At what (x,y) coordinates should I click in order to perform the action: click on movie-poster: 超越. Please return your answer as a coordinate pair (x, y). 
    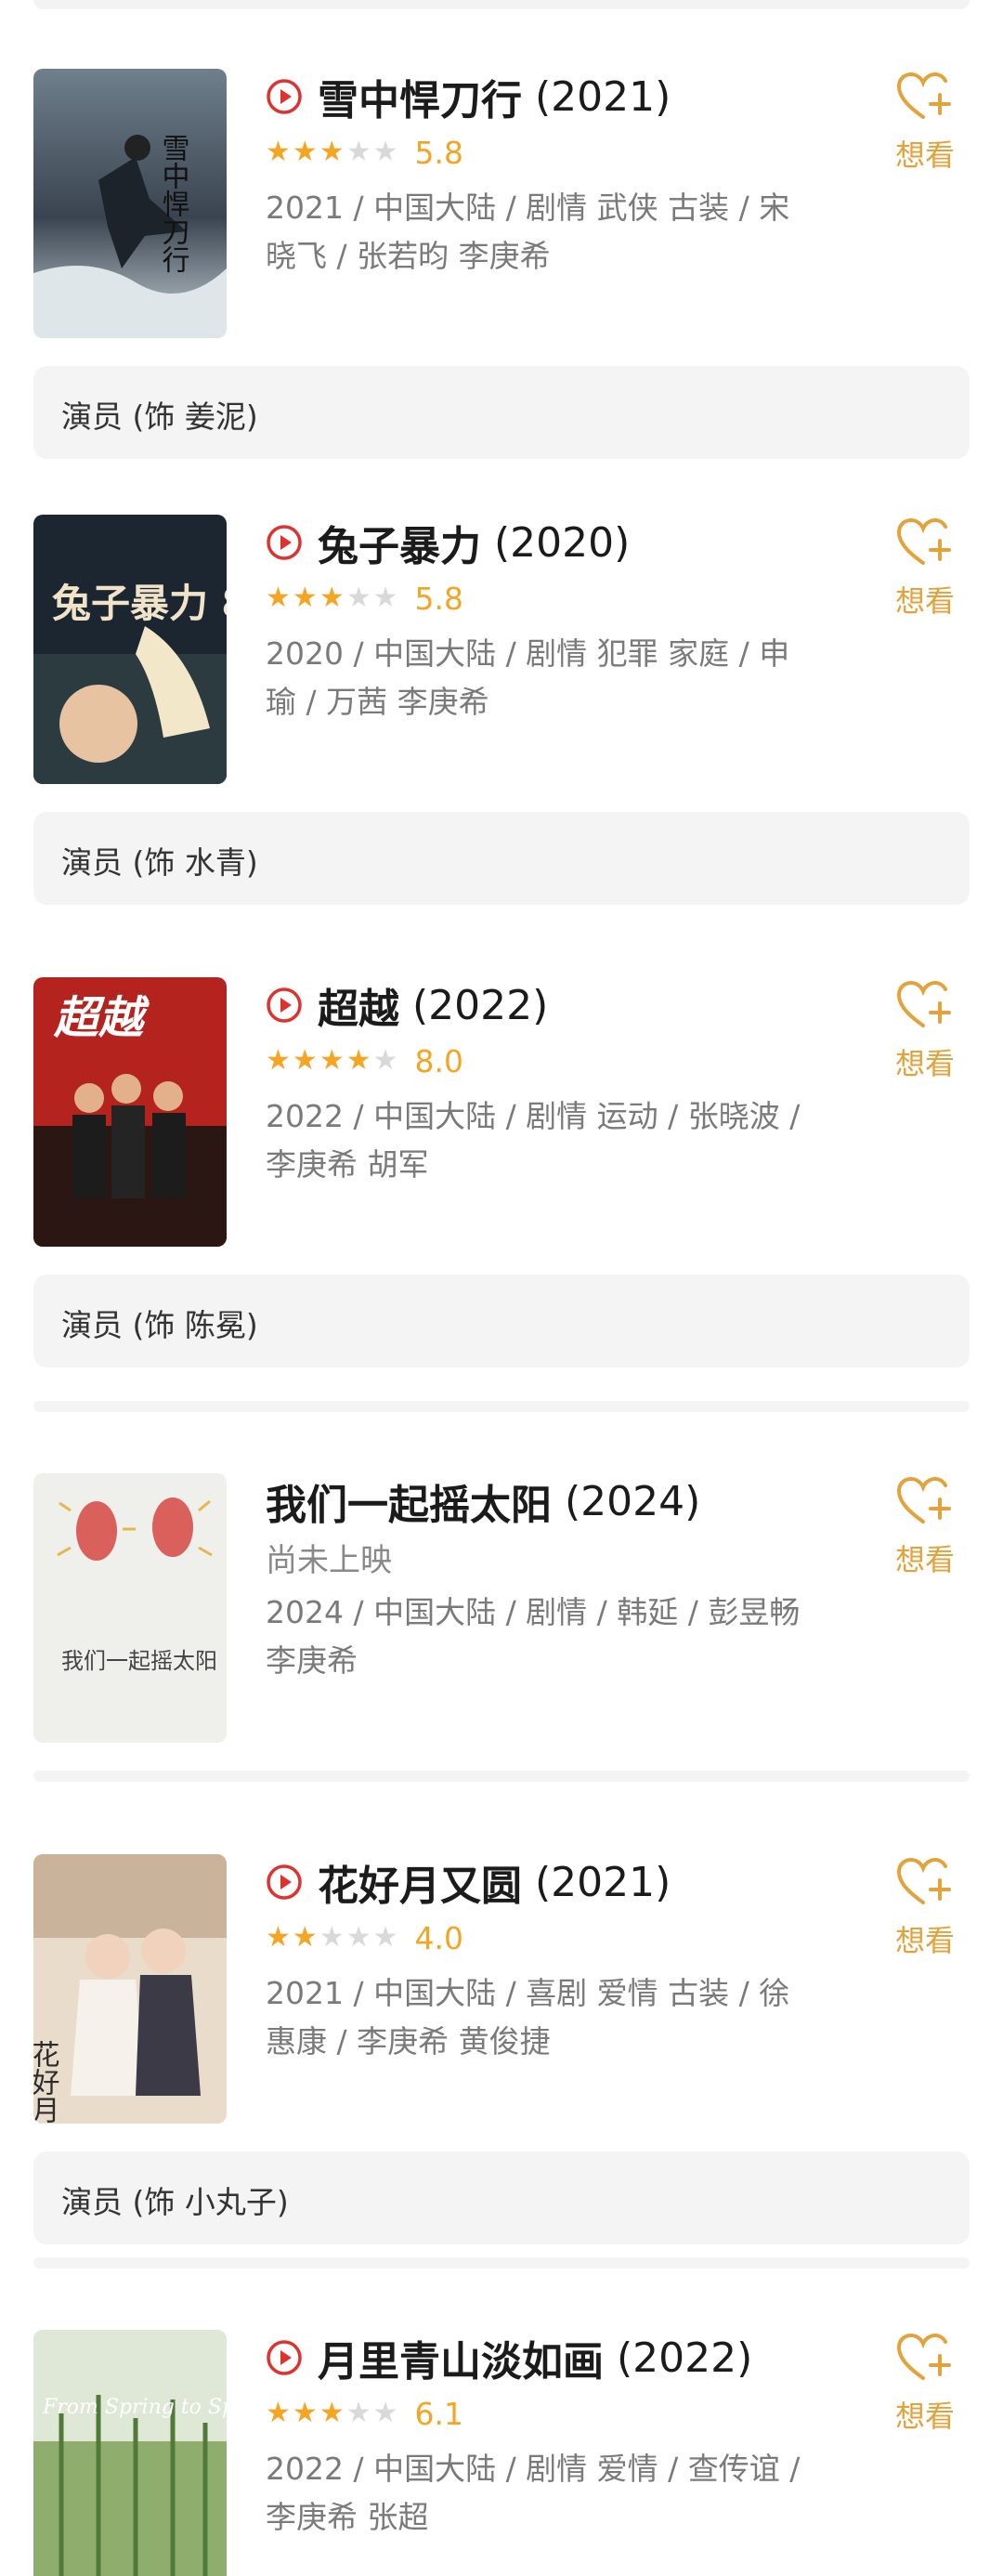
    Looking at the image, I should click on (130, 1112).